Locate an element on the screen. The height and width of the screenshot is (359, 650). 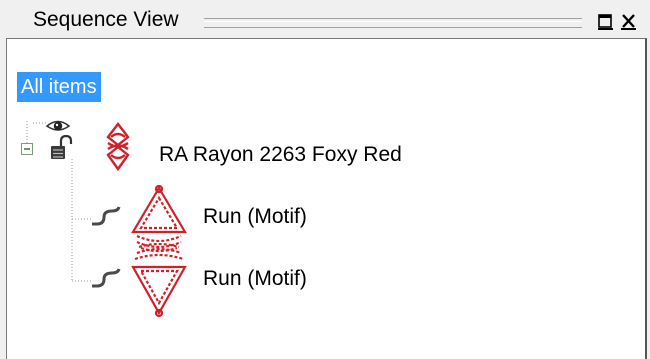
collapse-toggle-icon is located at coordinates (27, 149).